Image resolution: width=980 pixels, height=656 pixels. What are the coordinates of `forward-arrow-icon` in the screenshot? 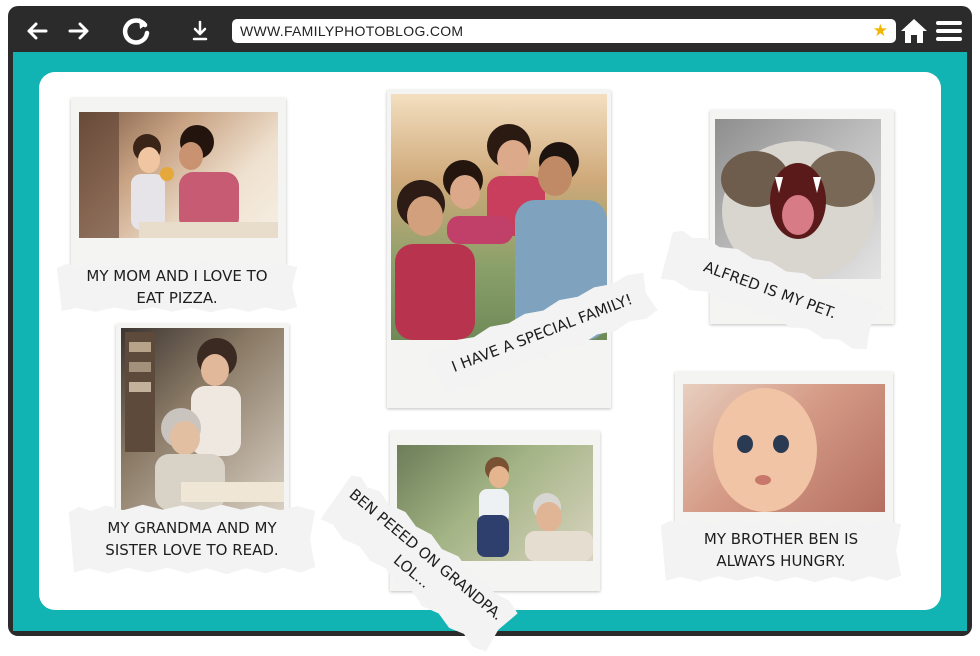 It's located at (79, 31).